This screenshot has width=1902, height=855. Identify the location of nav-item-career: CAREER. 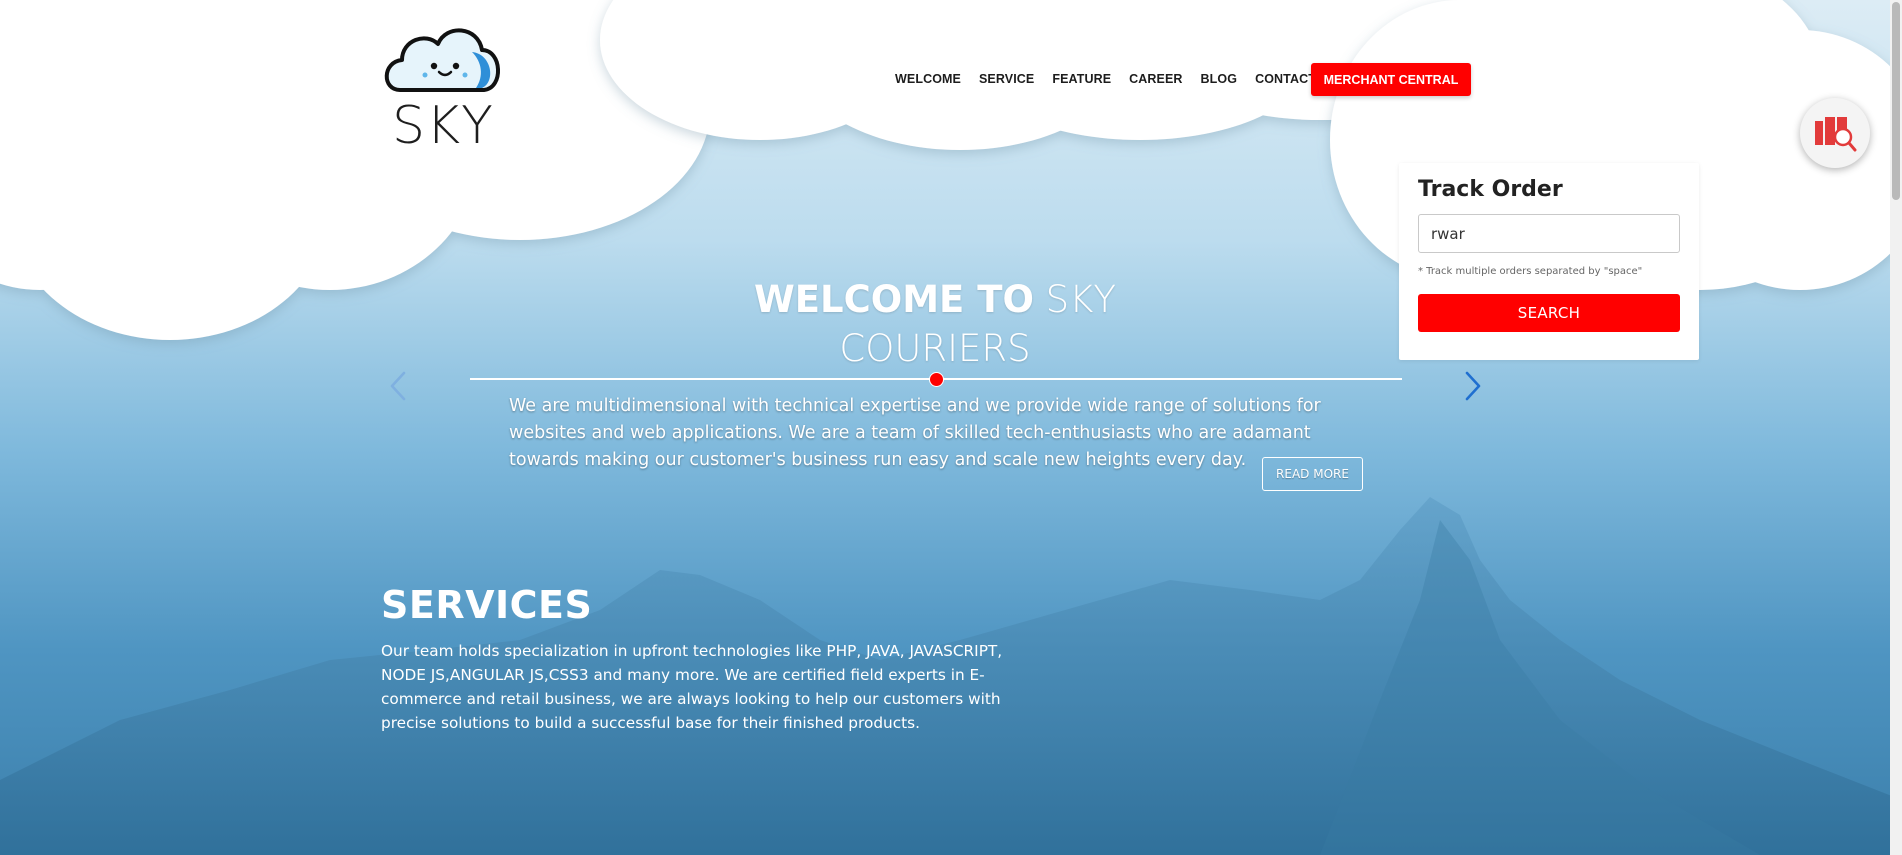
(1155, 79).